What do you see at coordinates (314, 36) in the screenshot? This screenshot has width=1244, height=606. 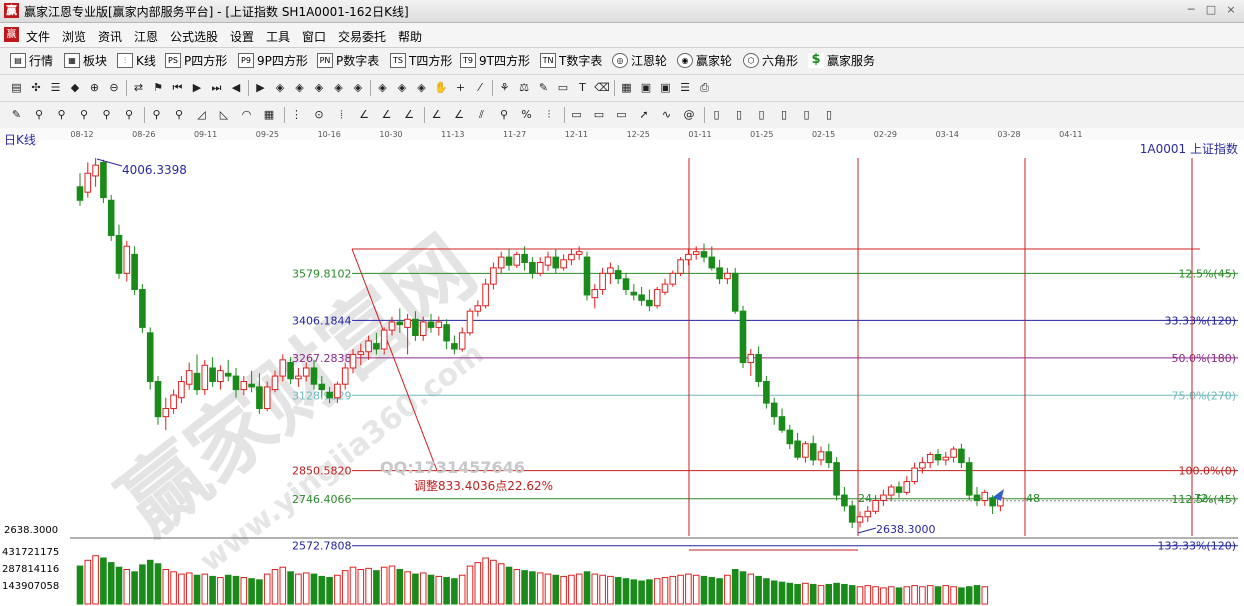 I see `menu-window: 窗口` at bounding box center [314, 36].